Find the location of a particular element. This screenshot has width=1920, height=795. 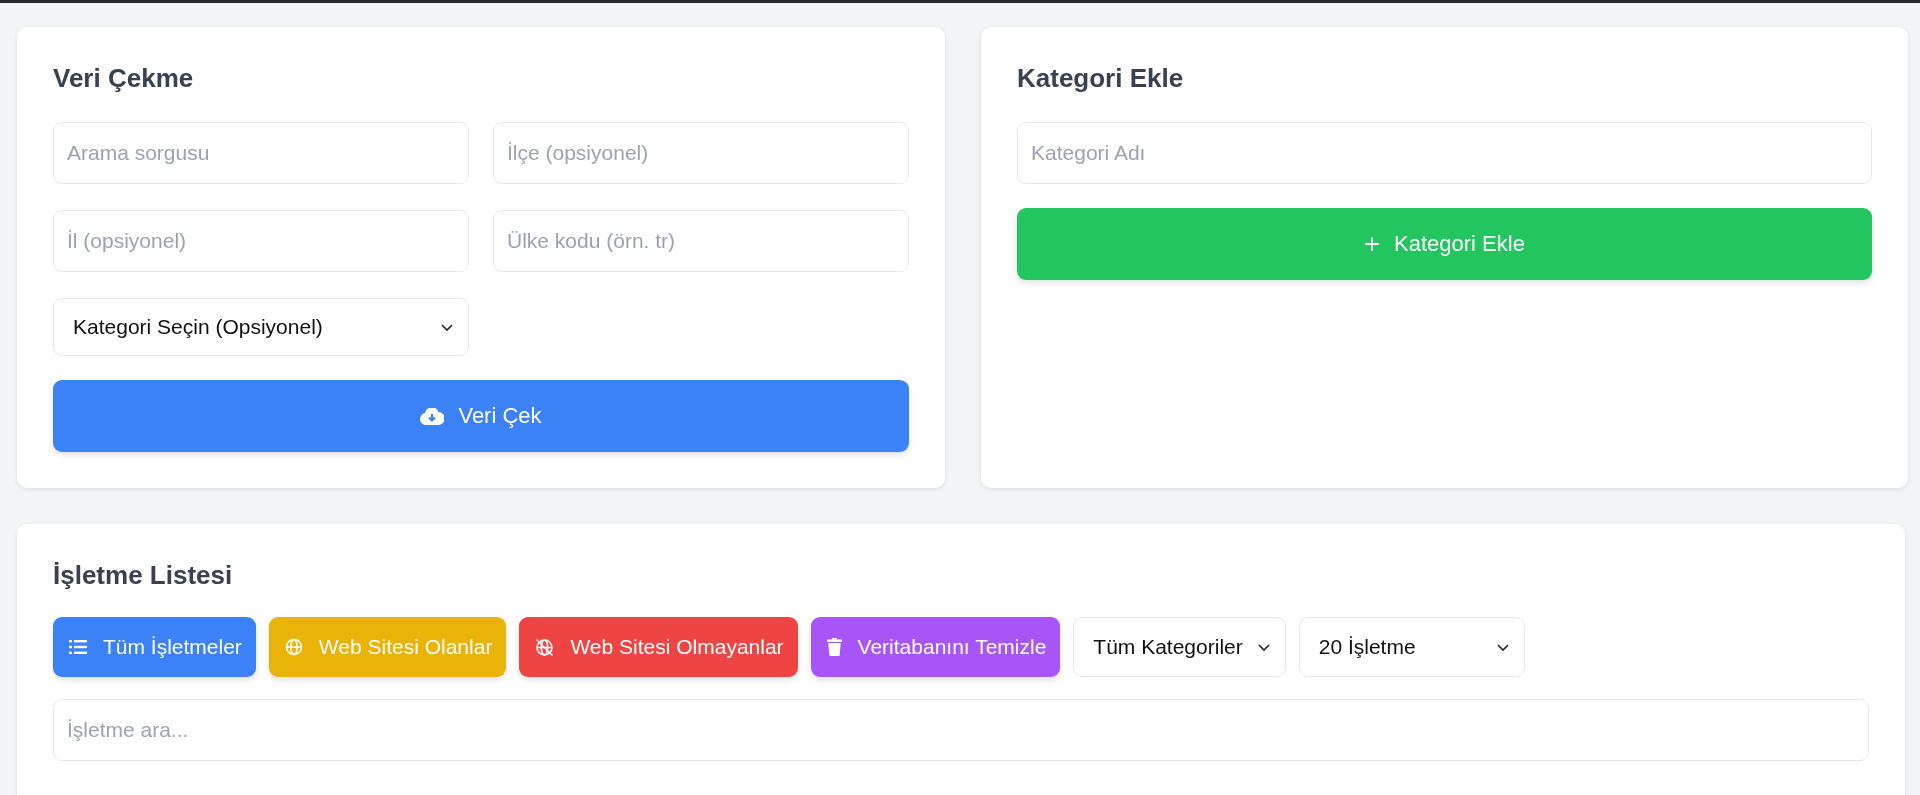

cloud-download-icon is located at coordinates (432, 416).